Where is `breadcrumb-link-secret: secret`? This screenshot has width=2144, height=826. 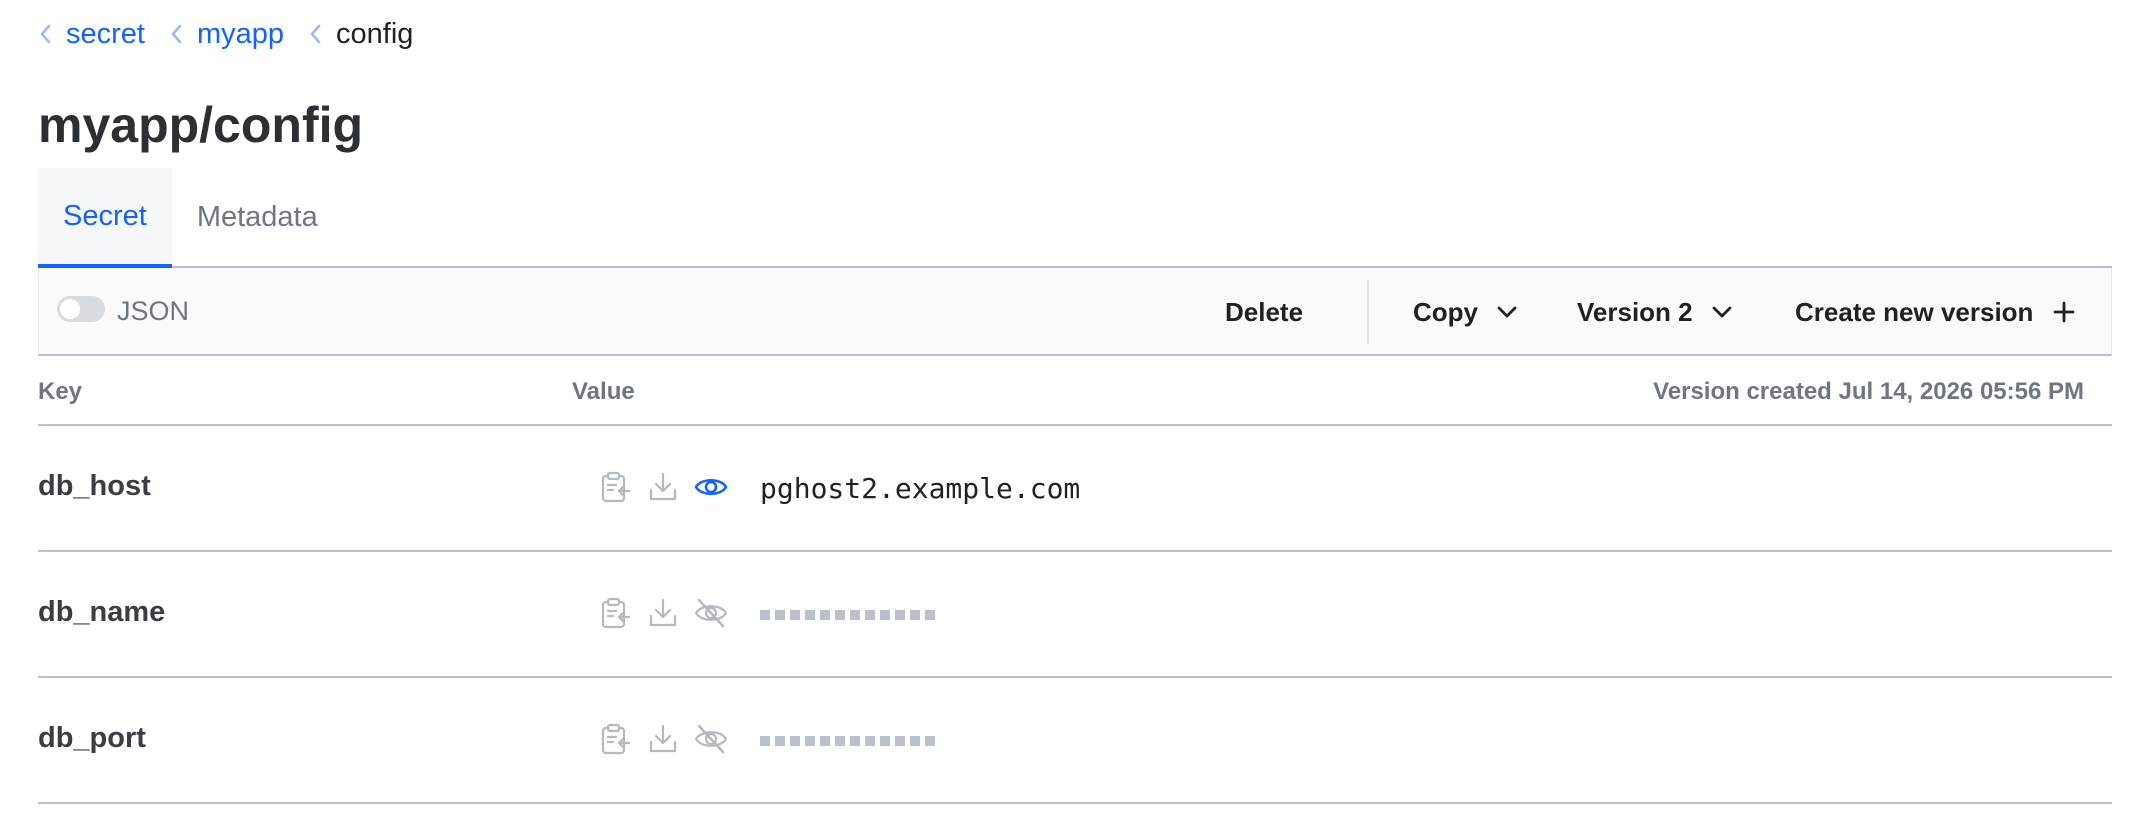 breadcrumb-link-secret: secret is located at coordinates (105, 34).